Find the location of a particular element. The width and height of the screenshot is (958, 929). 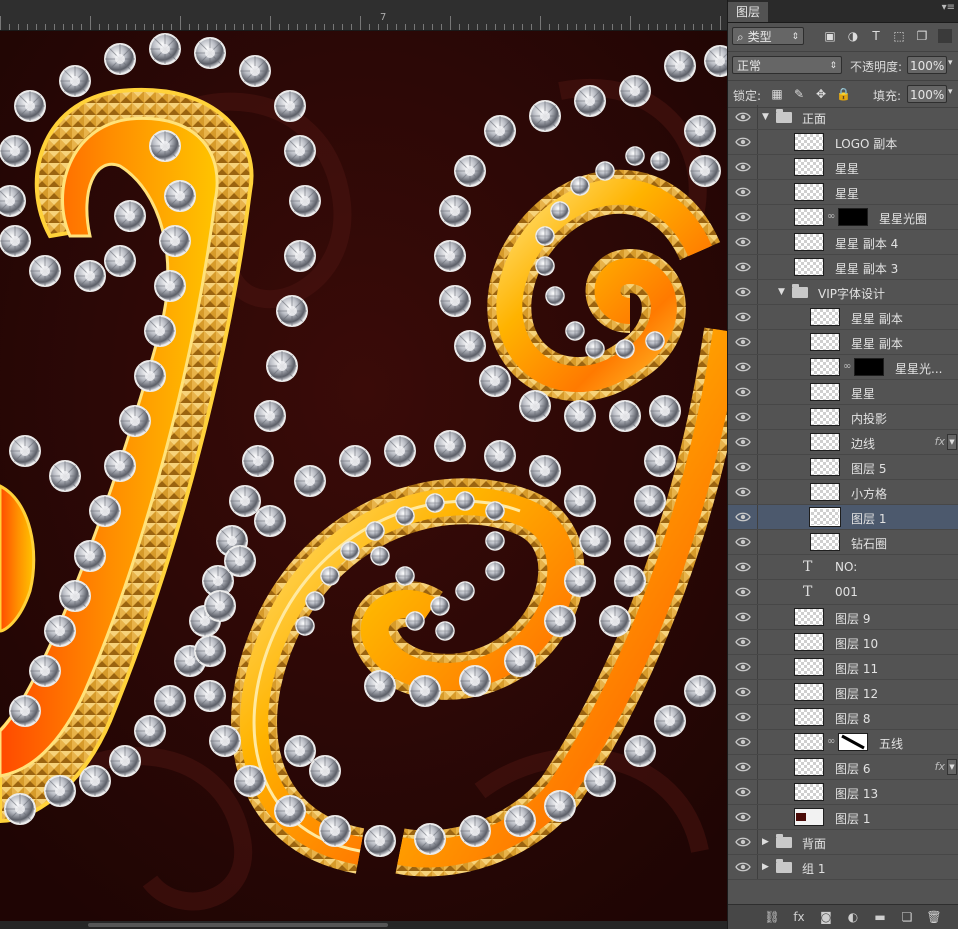

filter-kind-select: ⌕ 类型 ⇕ is located at coordinates (768, 36).